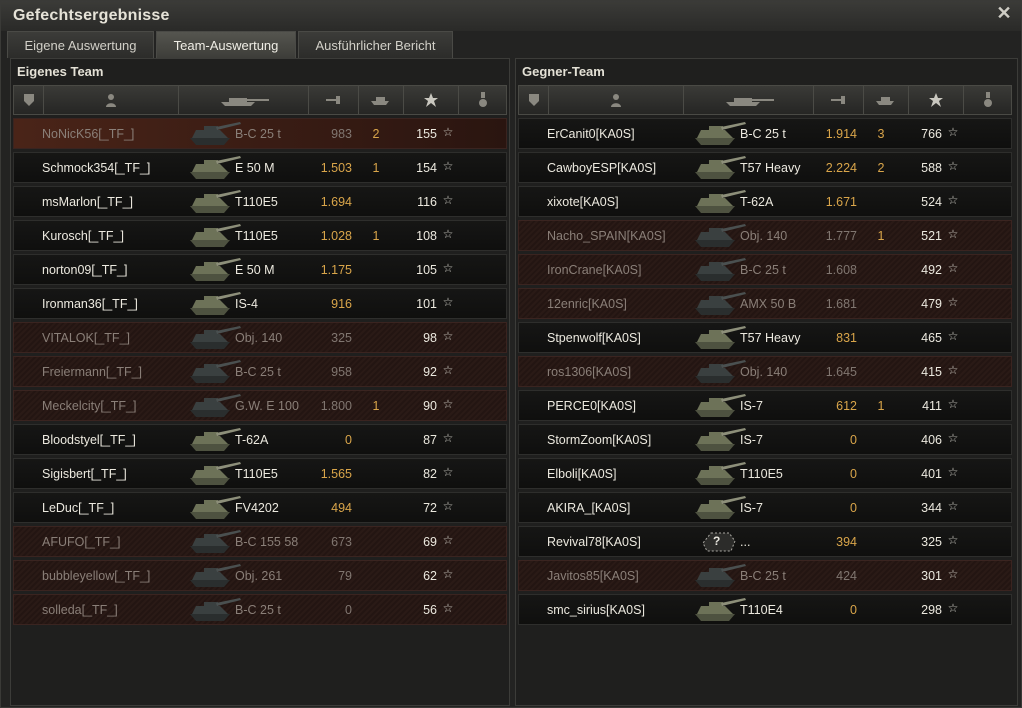 This screenshot has width=1022, height=708. What do you see at coordinates (260, 439) in the screenshot?
I see `table-row: Bloodstyel[_TF_] T-62A 0 87 ☆` at bounding box center [260, 439].